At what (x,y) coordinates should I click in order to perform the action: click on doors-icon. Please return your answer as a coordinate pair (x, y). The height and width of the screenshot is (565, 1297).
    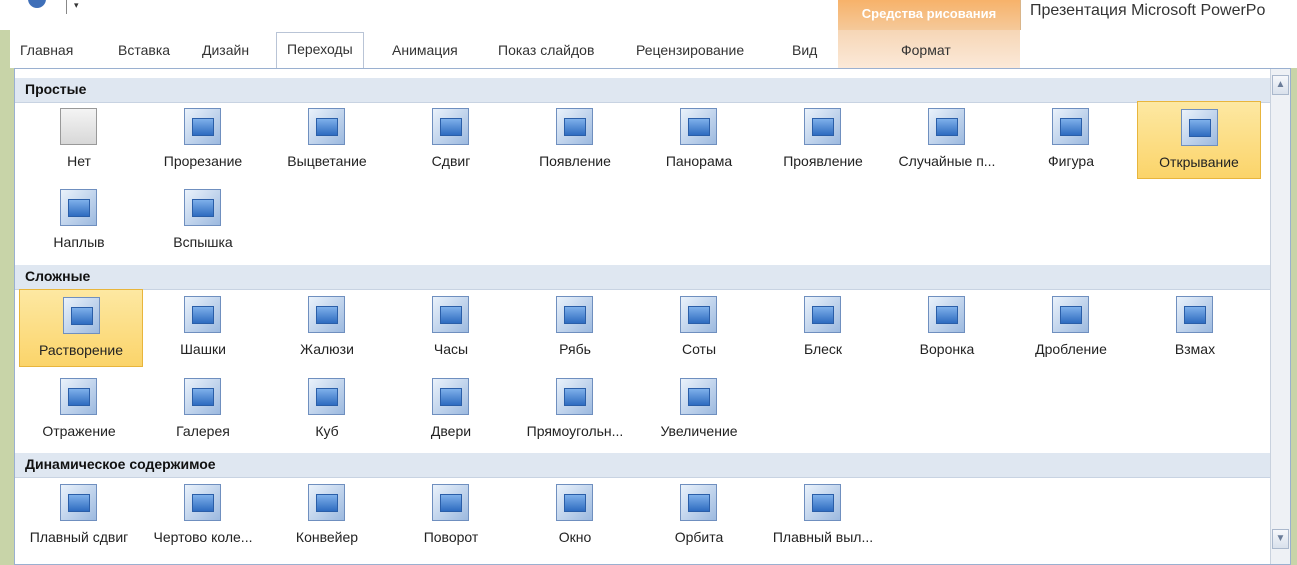
    Looking at the image, I should click on (450, 396).